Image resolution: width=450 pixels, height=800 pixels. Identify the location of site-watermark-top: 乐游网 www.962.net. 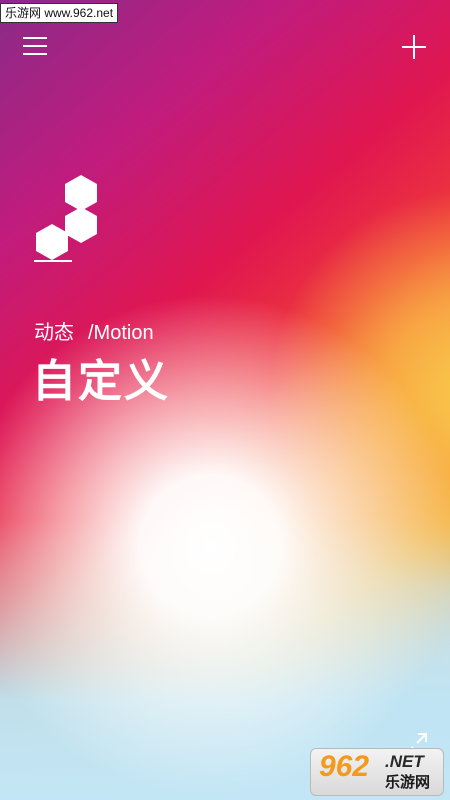
(59, 13).